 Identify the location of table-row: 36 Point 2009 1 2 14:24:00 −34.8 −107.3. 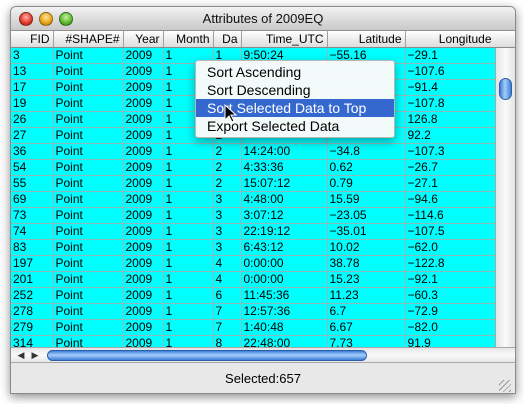
(253, 151).